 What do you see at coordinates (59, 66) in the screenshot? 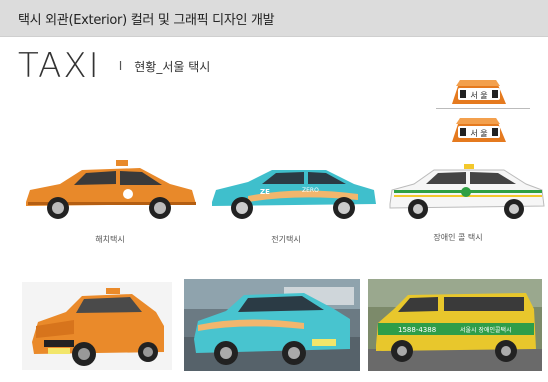
I see `heading-title: TAXI` at bounding box center [59, 66].